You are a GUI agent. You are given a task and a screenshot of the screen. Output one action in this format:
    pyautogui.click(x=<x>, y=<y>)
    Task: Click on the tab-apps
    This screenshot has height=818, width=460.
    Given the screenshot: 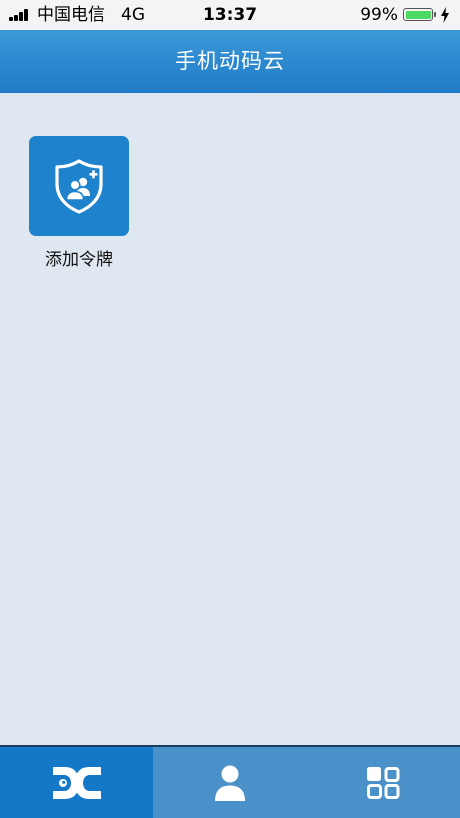 What is the action you would take?
    pyautogui.click(x=383, y=782)
    